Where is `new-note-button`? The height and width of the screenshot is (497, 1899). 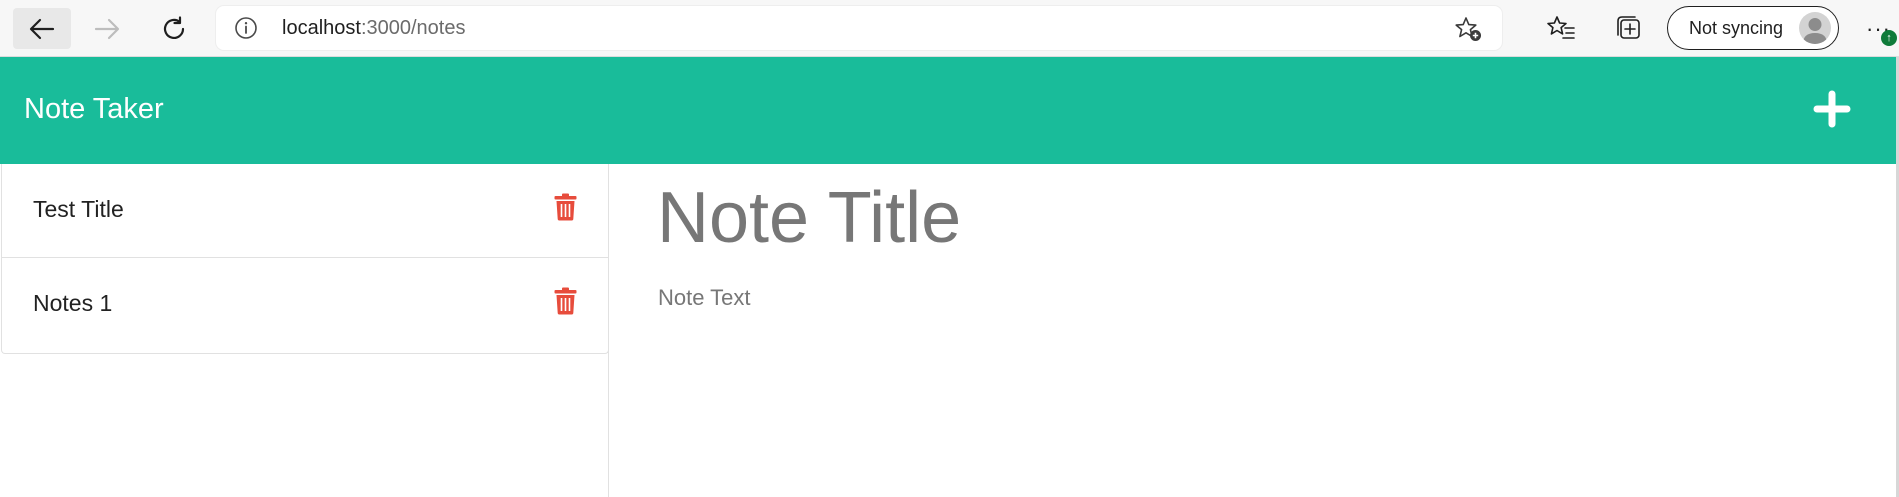 new-note-button is located at coordinates (1832, 109).